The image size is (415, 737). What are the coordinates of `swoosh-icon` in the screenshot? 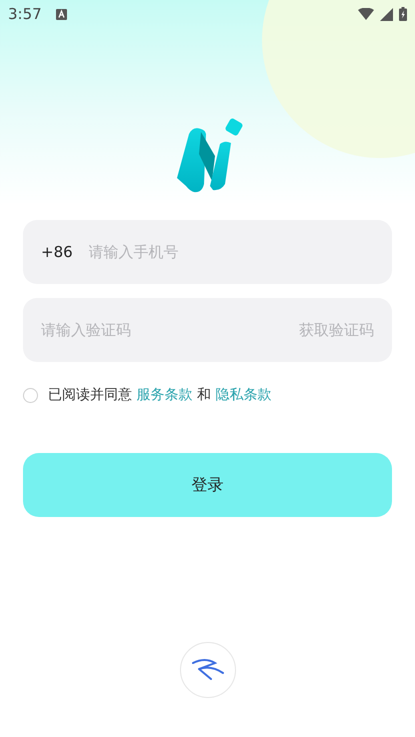 It's located at (207, 670).